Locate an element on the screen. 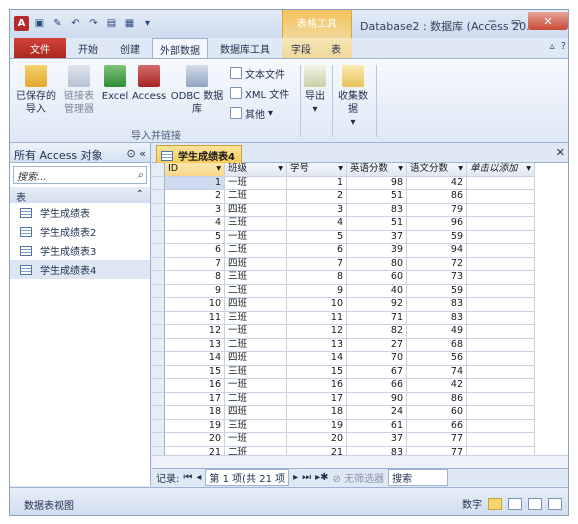 The height and width of the screenshot is (524, 578). table-row: 5 一班 5 37 59 is located at coordinates (360, 237).